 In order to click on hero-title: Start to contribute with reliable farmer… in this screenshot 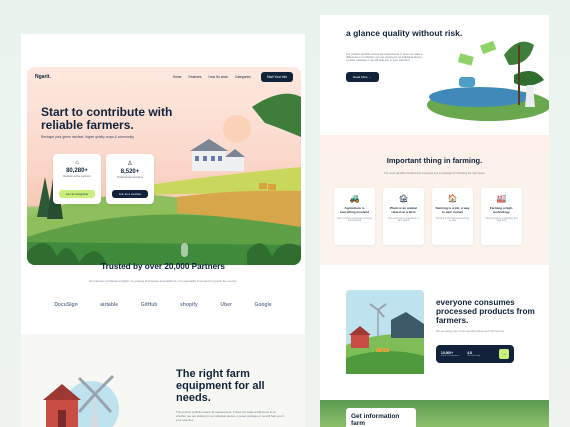, I will do `click(107, 118)`.